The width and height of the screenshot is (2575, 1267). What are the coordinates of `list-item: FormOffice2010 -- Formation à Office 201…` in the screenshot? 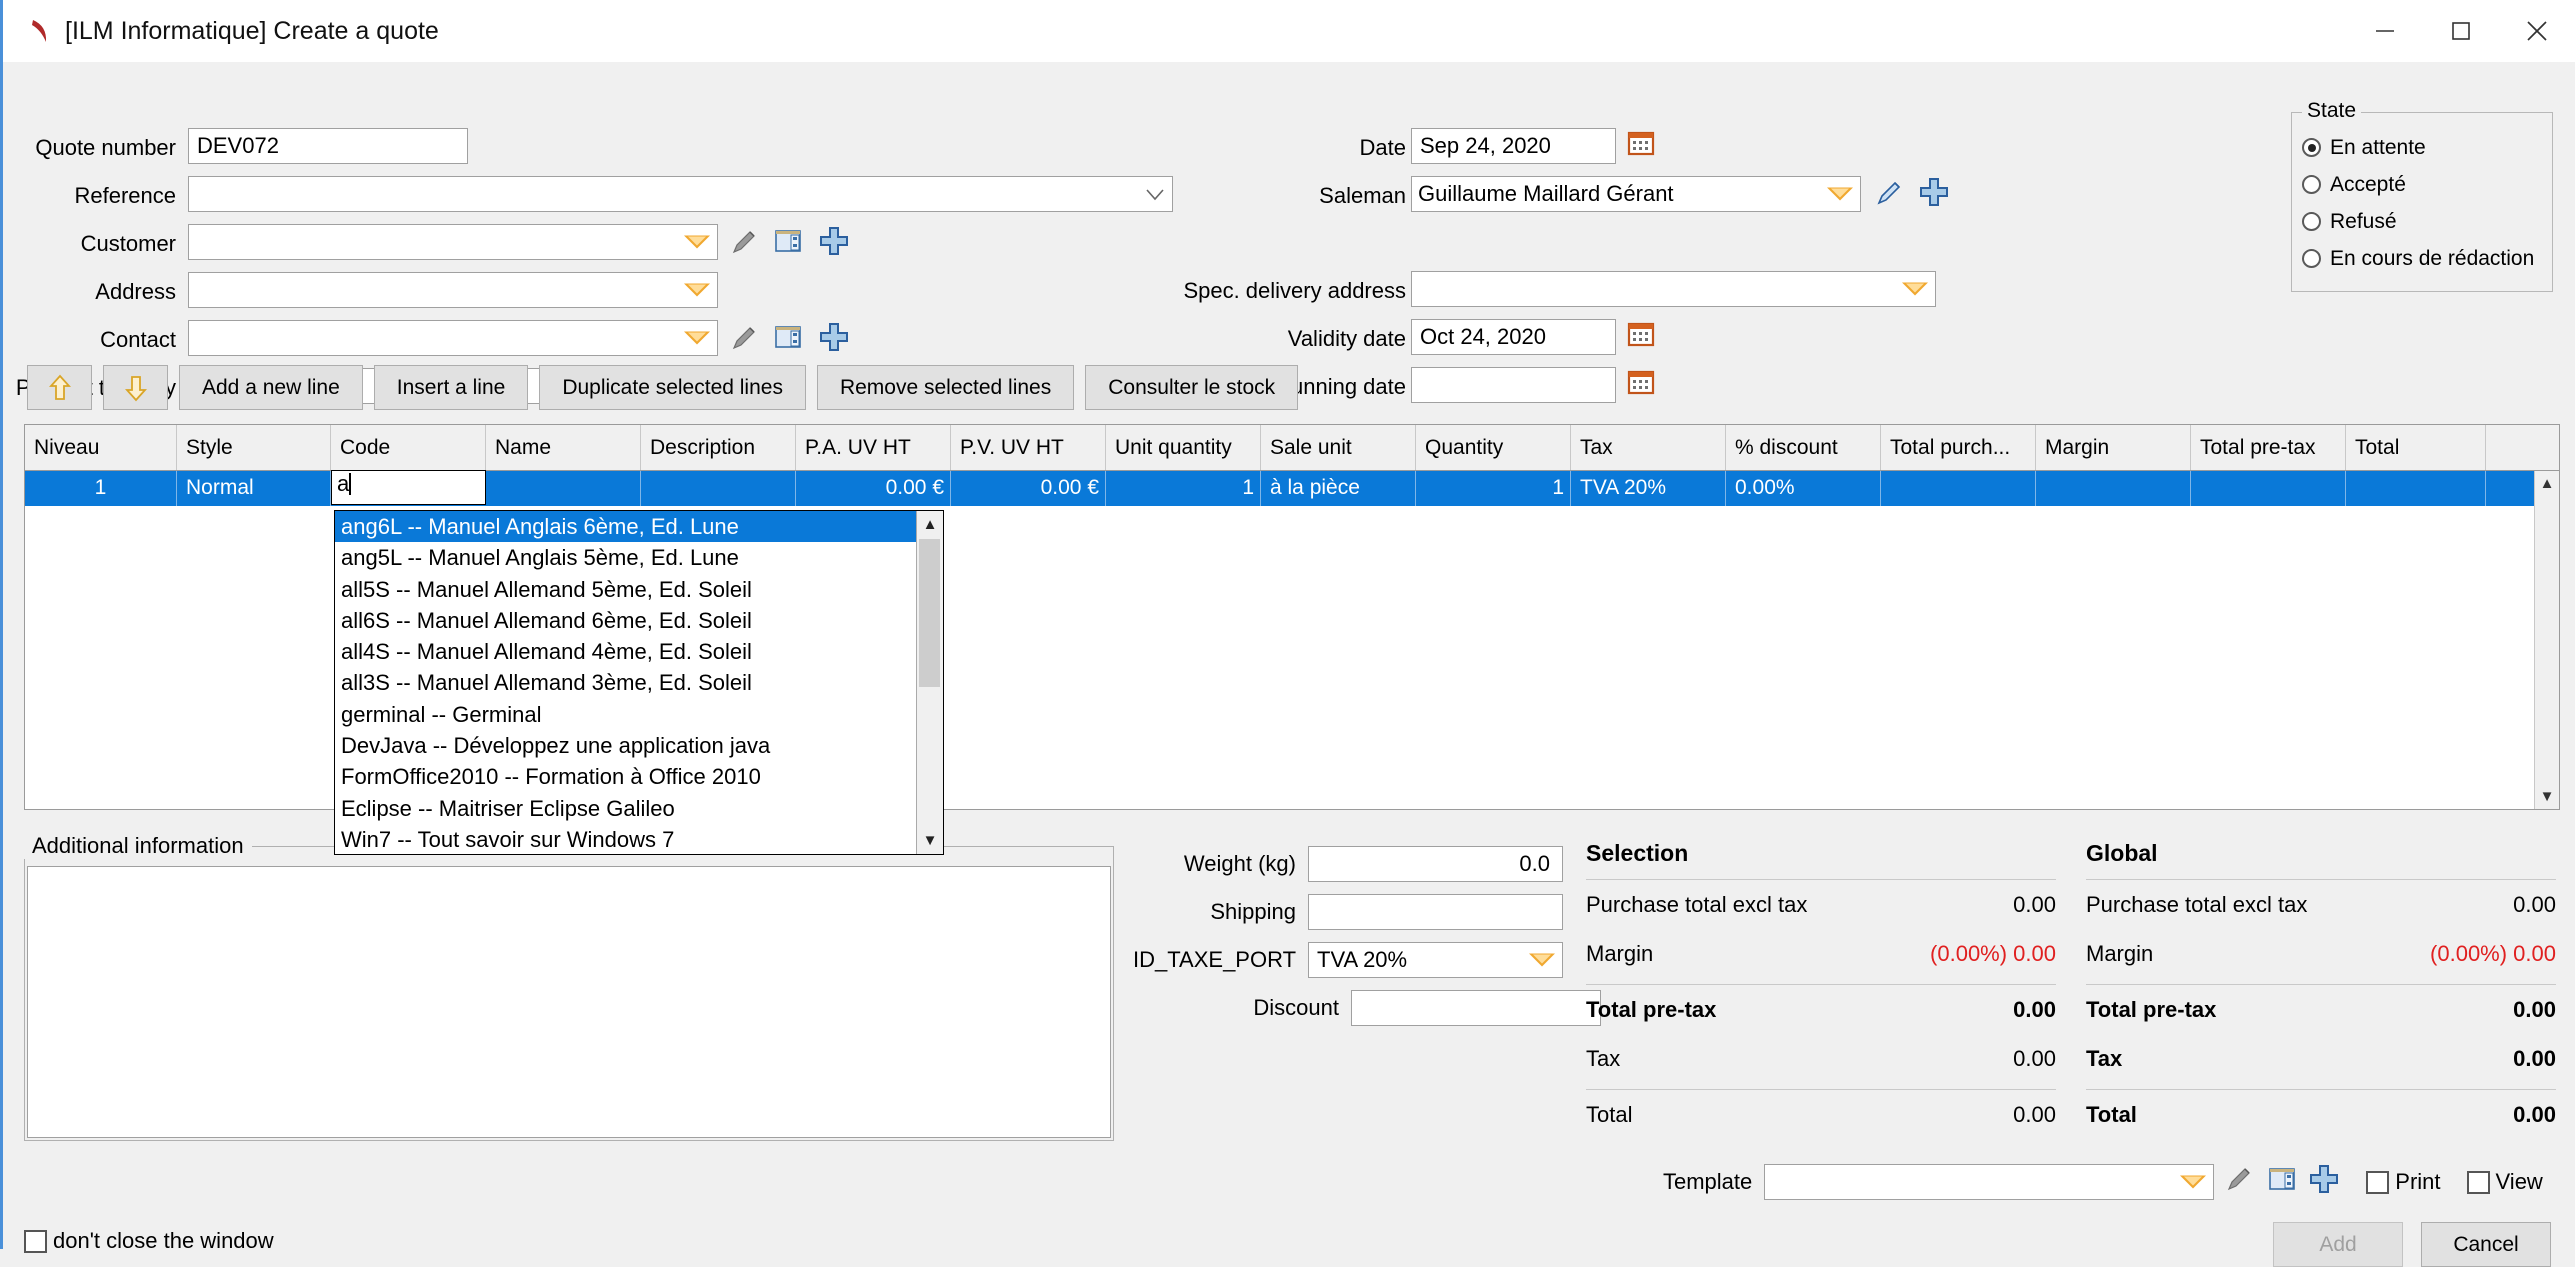 It's located at (639, 776).